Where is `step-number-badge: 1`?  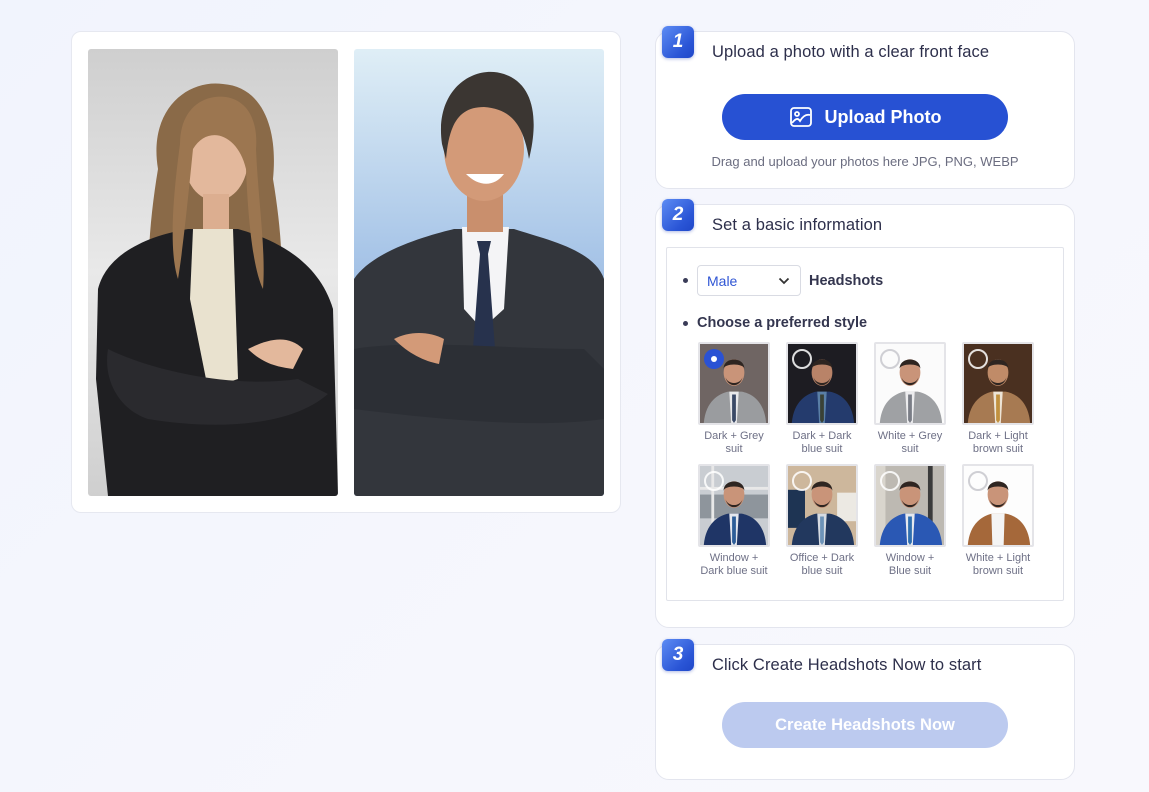 step-number-badge: 1 is located at coordinates (678, 42).